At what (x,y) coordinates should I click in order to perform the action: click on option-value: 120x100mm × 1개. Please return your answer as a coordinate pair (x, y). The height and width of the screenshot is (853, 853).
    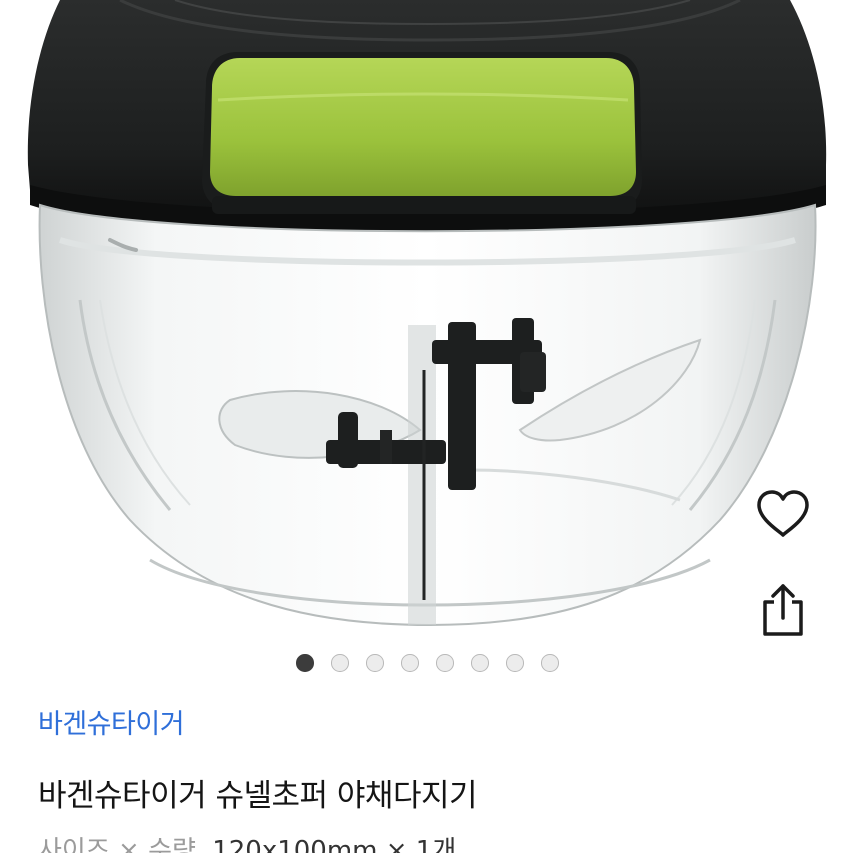
    Looking at the image, I should click on (334, 844).